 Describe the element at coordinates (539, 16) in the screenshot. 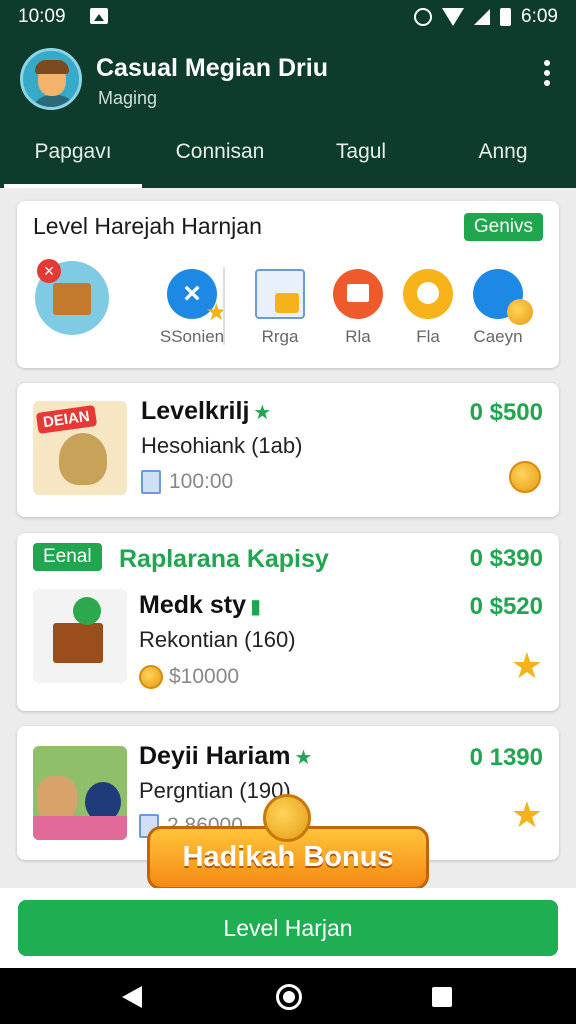

I see `status-clock: 6:09` at that location.